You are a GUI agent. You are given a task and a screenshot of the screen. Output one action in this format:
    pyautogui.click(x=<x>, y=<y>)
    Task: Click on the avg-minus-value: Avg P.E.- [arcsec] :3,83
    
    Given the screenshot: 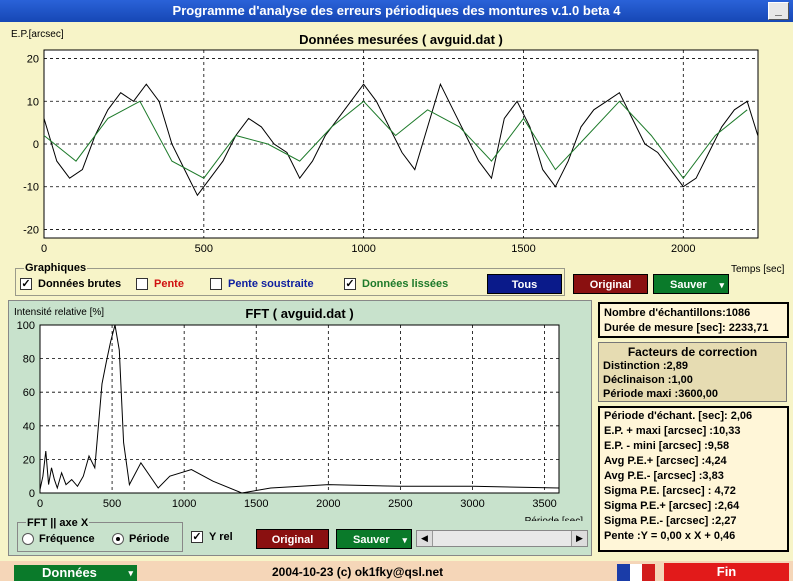 What is the action you would take?
    pyautogui.click(x=664, y=476)
    